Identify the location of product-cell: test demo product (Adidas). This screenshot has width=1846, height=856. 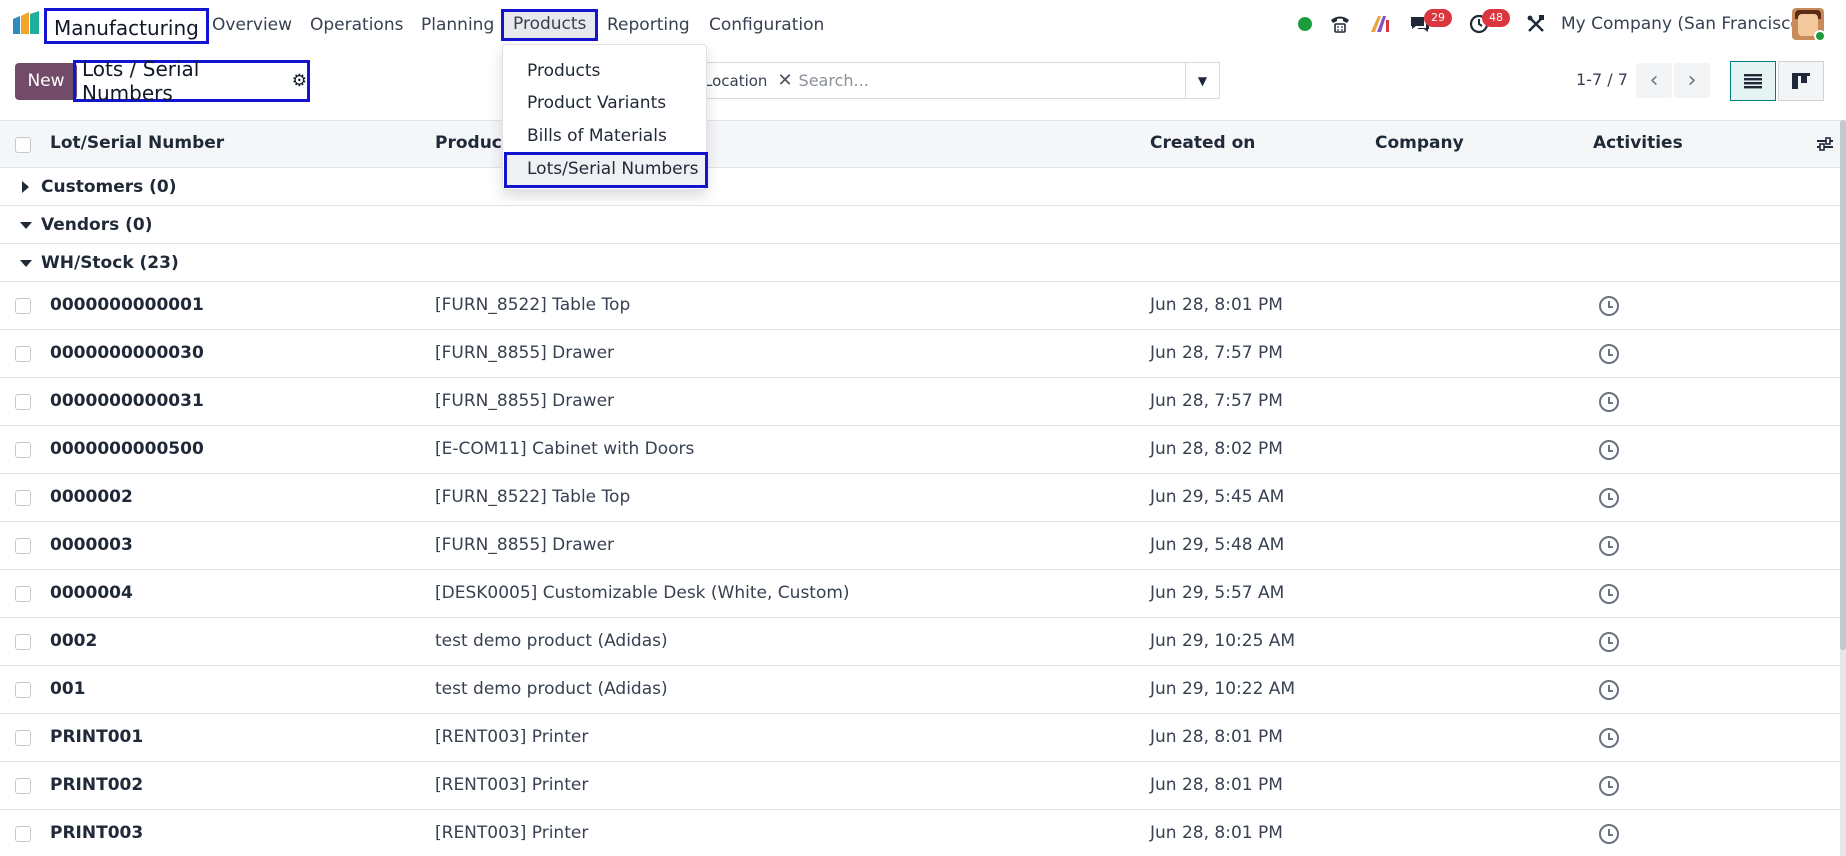
(551, 689).